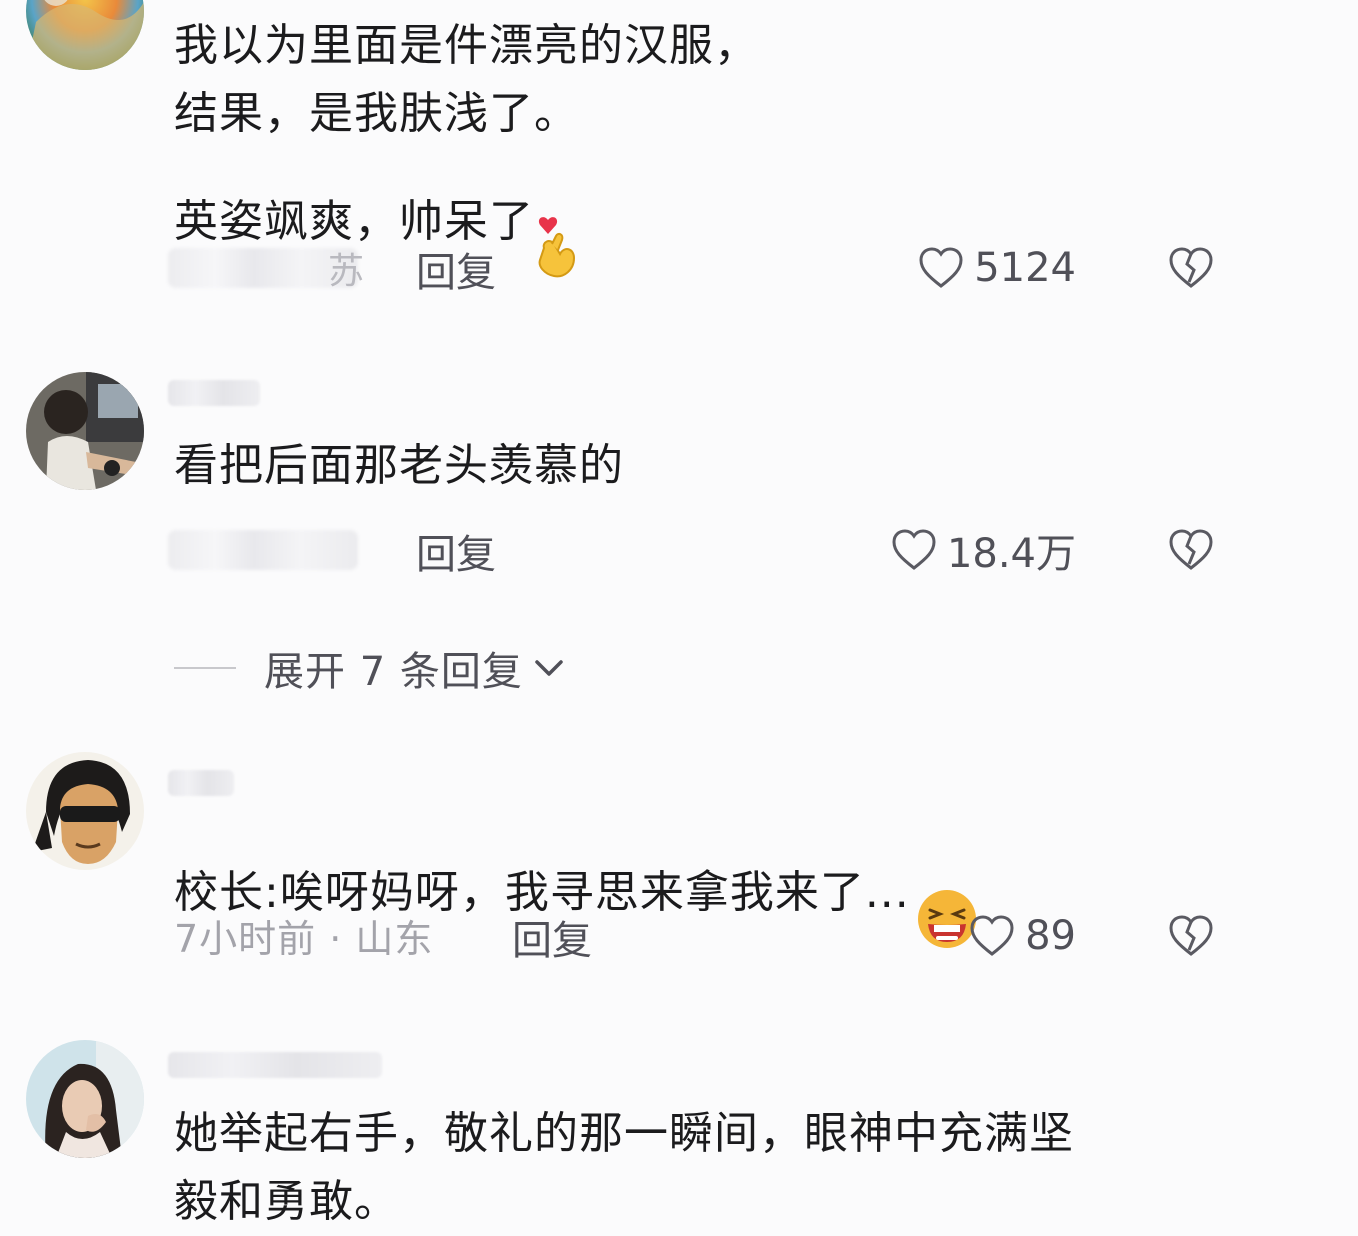 This screenshot has height=1236, width=1358. I want to click on comment-meta: 苏 回复 5124, so click(718, 270).